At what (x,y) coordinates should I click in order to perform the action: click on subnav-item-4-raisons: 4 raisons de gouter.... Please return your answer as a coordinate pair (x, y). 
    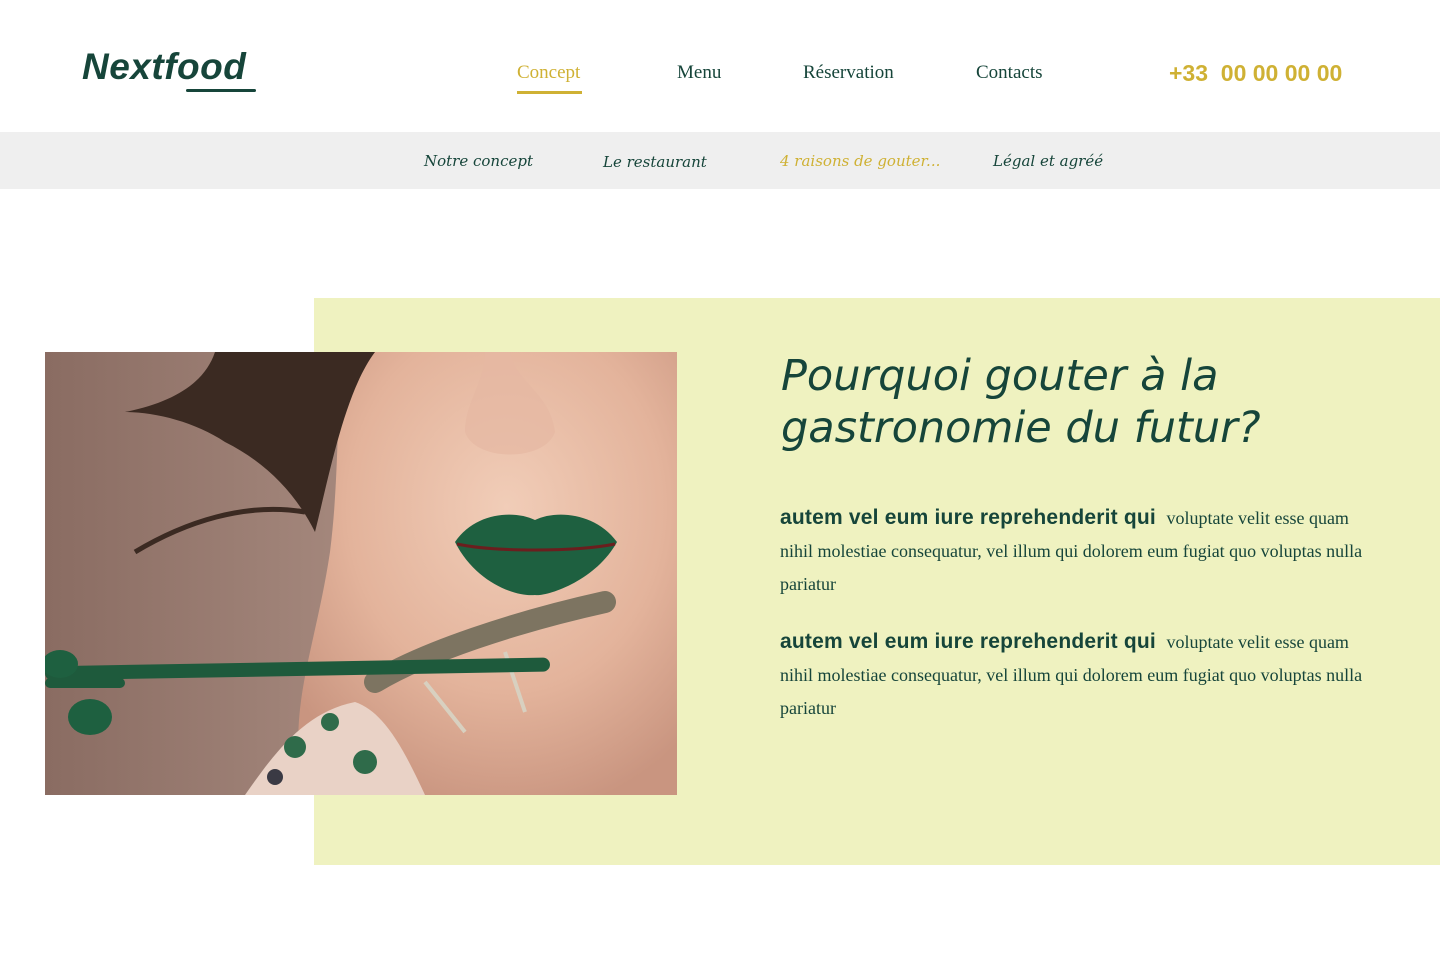
    Looking at the image, I should click on (860, 161).